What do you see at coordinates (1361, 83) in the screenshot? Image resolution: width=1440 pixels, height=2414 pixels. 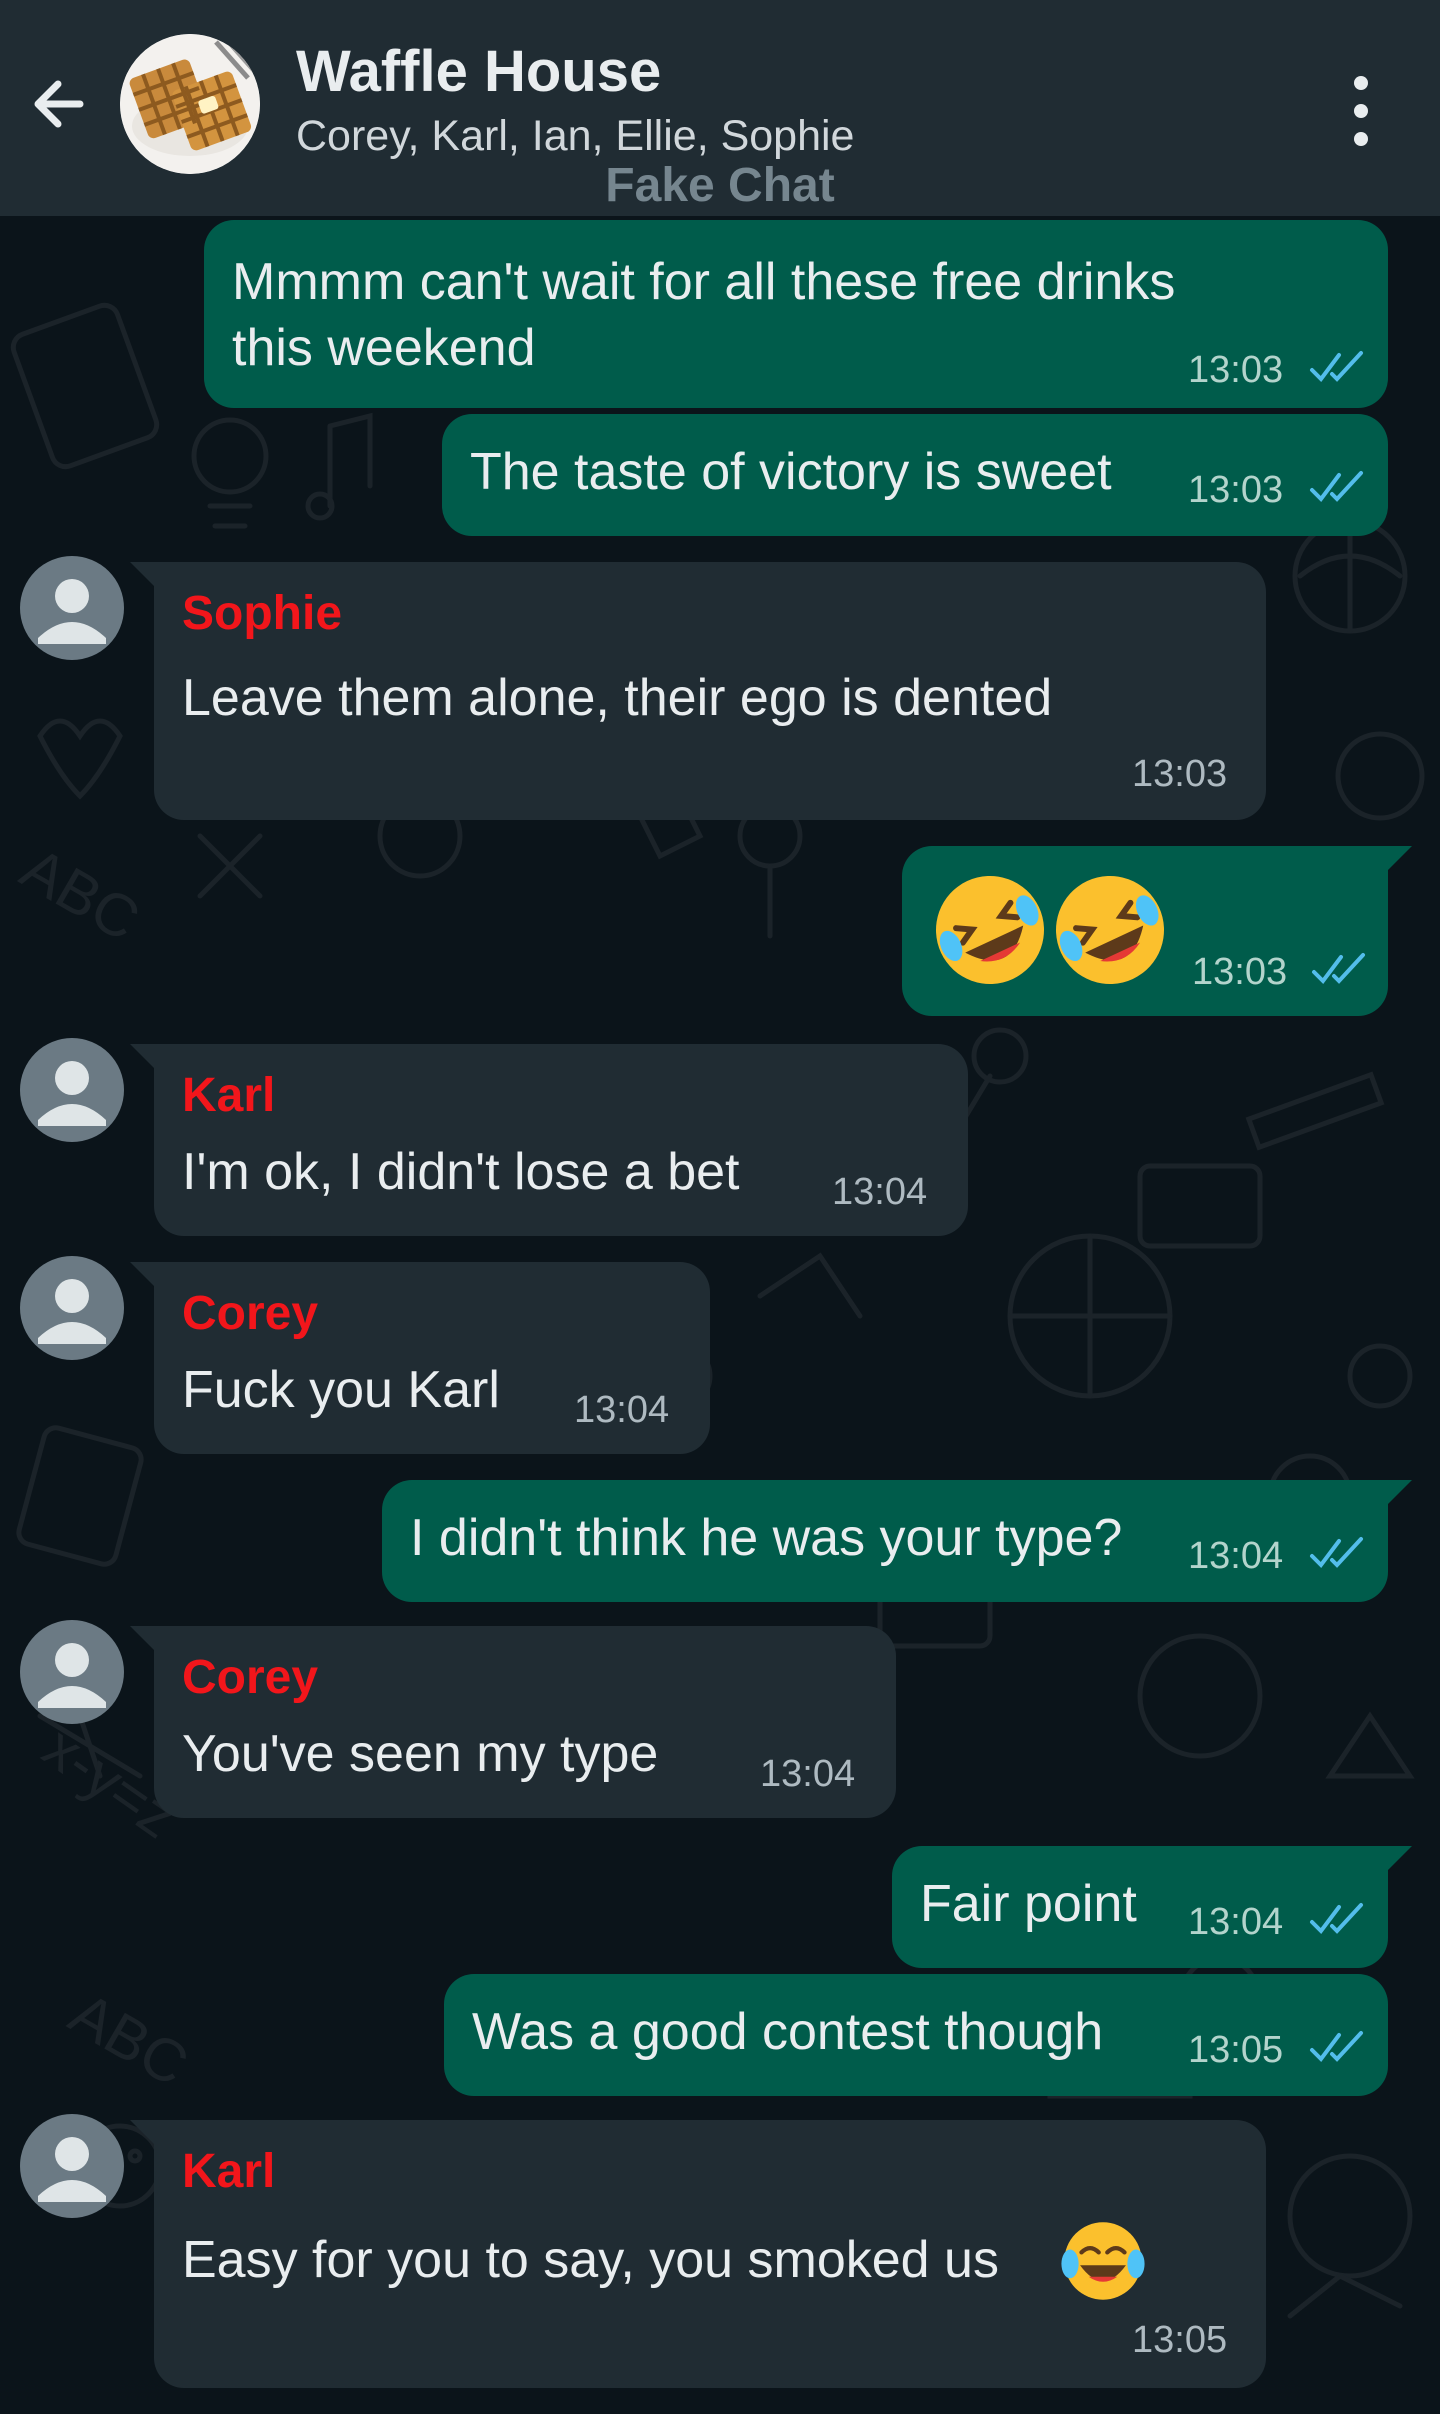 I see `more-vertical-icon` at bounding box center [1361, 83].